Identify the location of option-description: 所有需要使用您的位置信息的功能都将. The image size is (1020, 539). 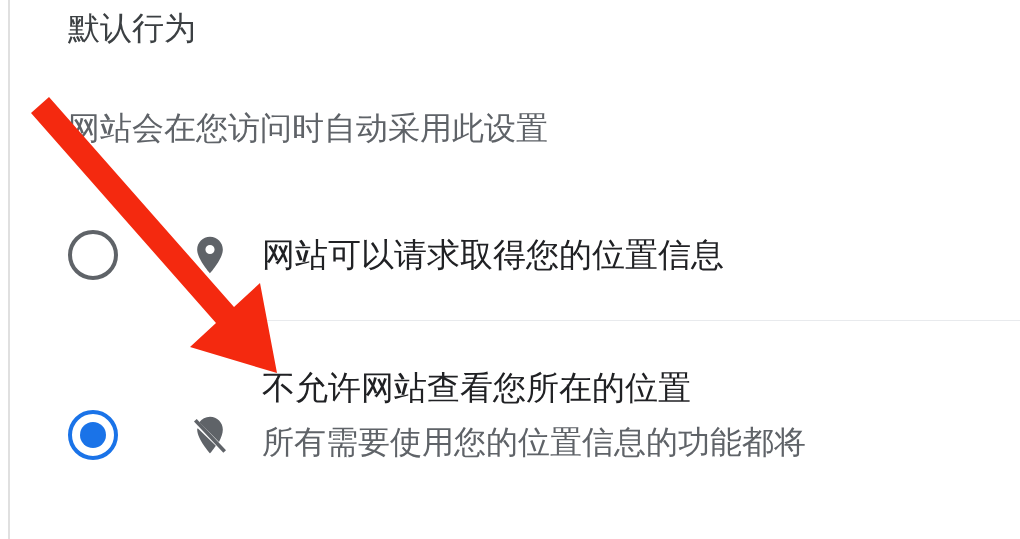
(534, 442).